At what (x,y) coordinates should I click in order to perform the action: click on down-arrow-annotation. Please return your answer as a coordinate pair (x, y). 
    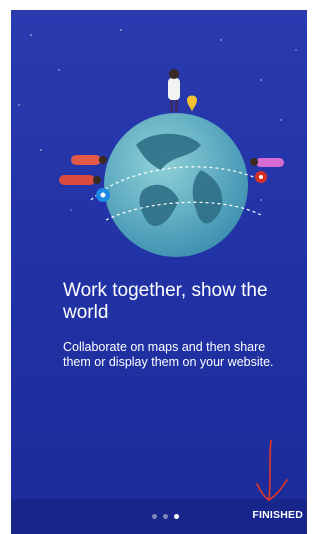
    Looking at the image, I should click on (272, 470).